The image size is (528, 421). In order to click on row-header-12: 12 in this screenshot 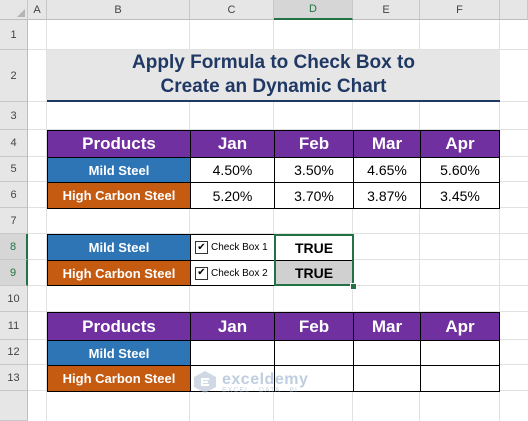, I will do `click(14, 352)`.